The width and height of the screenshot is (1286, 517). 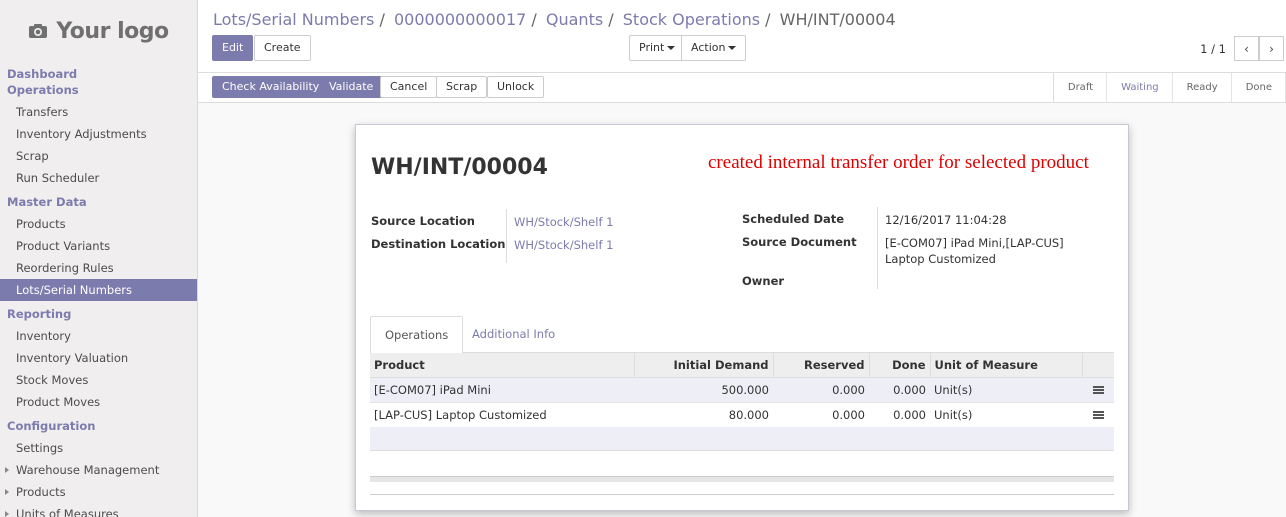 What do you see at coordinates (351, 87) in the screenshot?
I see `validate-button: Validate` at bounding box center [351, 87].